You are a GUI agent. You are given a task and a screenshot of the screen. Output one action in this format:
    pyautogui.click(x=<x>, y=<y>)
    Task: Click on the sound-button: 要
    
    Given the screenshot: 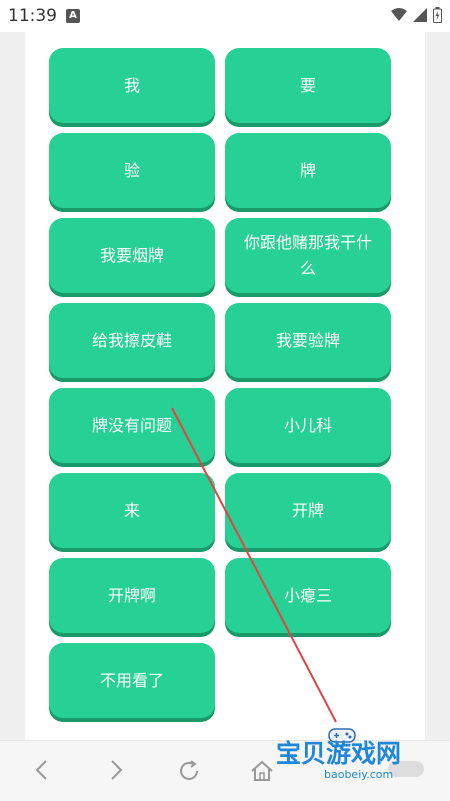 What is the action you would take?
    pyautogui.click(x=308, y=85)
    